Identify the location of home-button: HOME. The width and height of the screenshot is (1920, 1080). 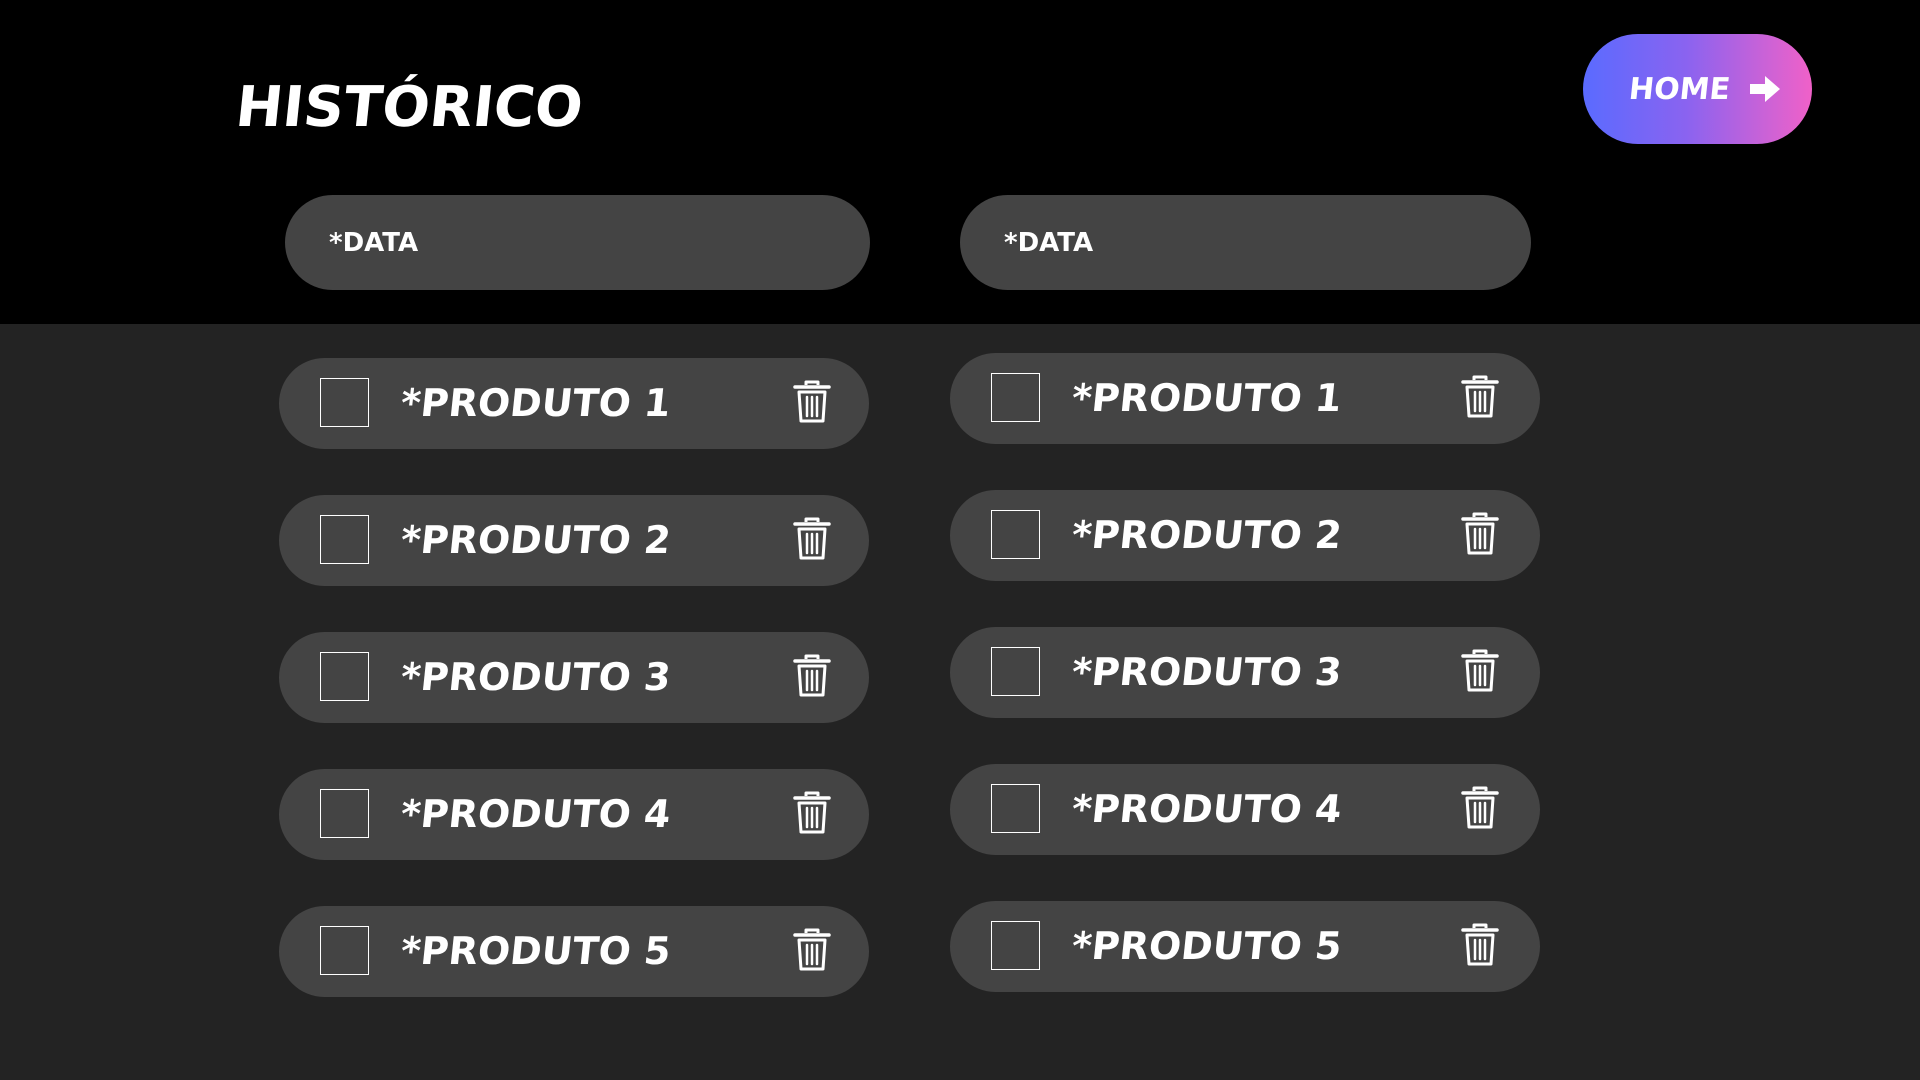
(1697, 89).